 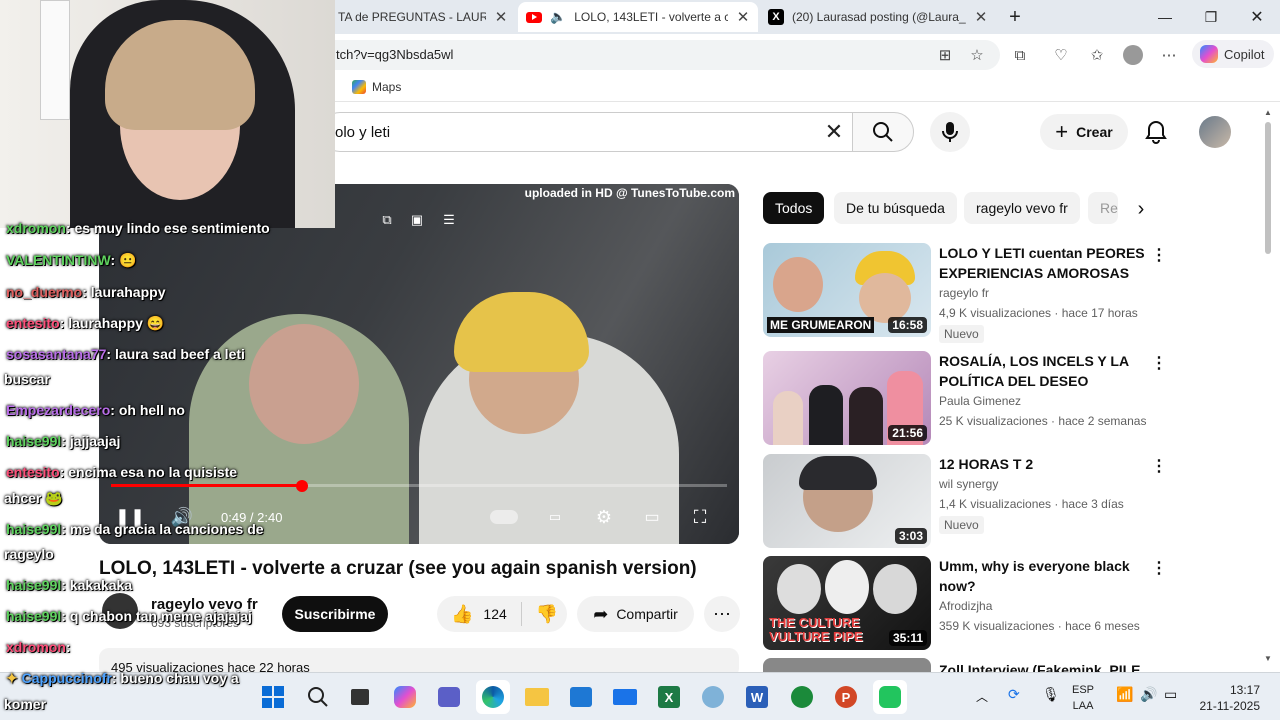 What do you see at coordinates (794, 208) in the screenshot?
I see `chip-todos: Todos` at bounding box center [794, 208].